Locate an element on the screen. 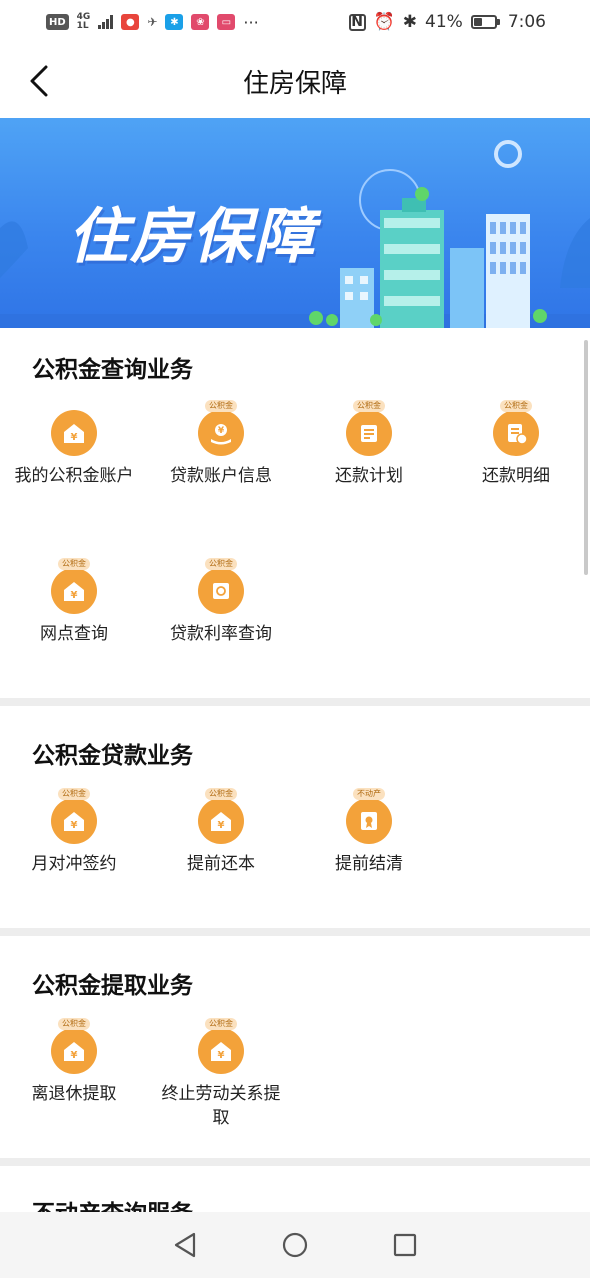 Image resolution: width=590 pixels, height=1278 pixels. grid-item-my-account: ¥ 我的公积金账户 is located at coordinates (74, 449).